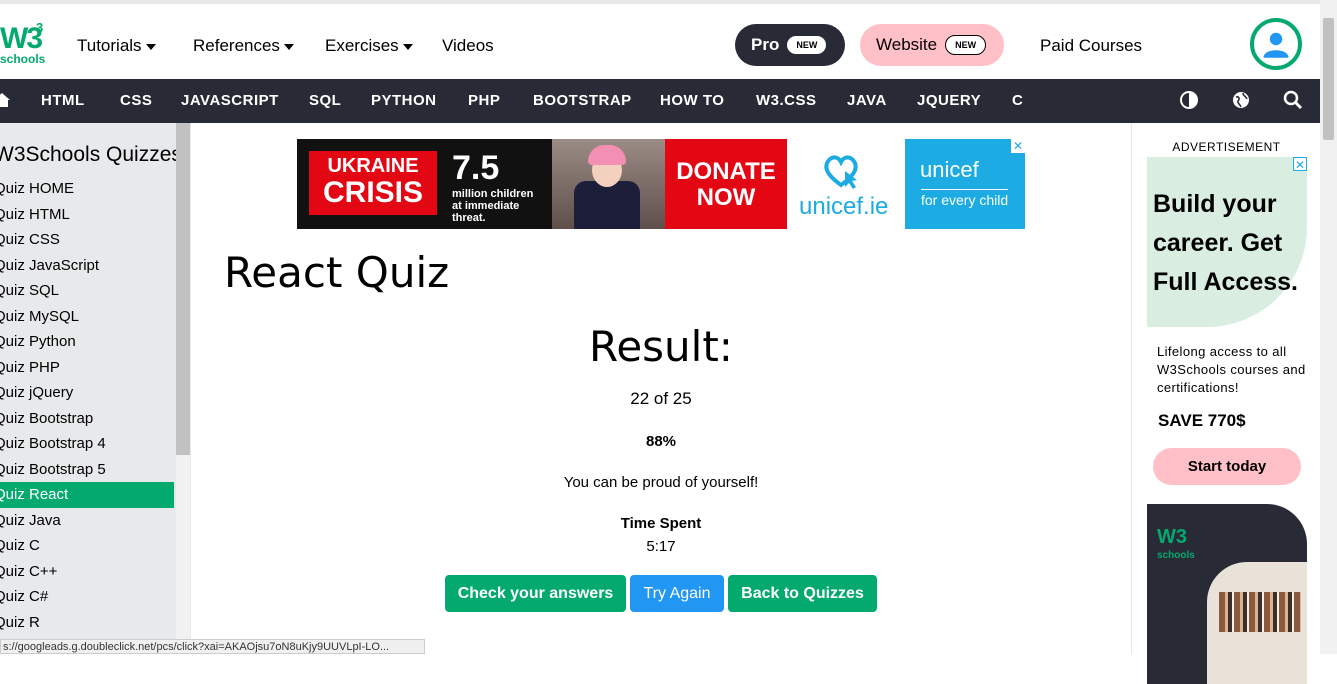 Image resolution: width=1337 pixels, height=684 pixels. I want to click on now-text: NOW, so click(726, 197).